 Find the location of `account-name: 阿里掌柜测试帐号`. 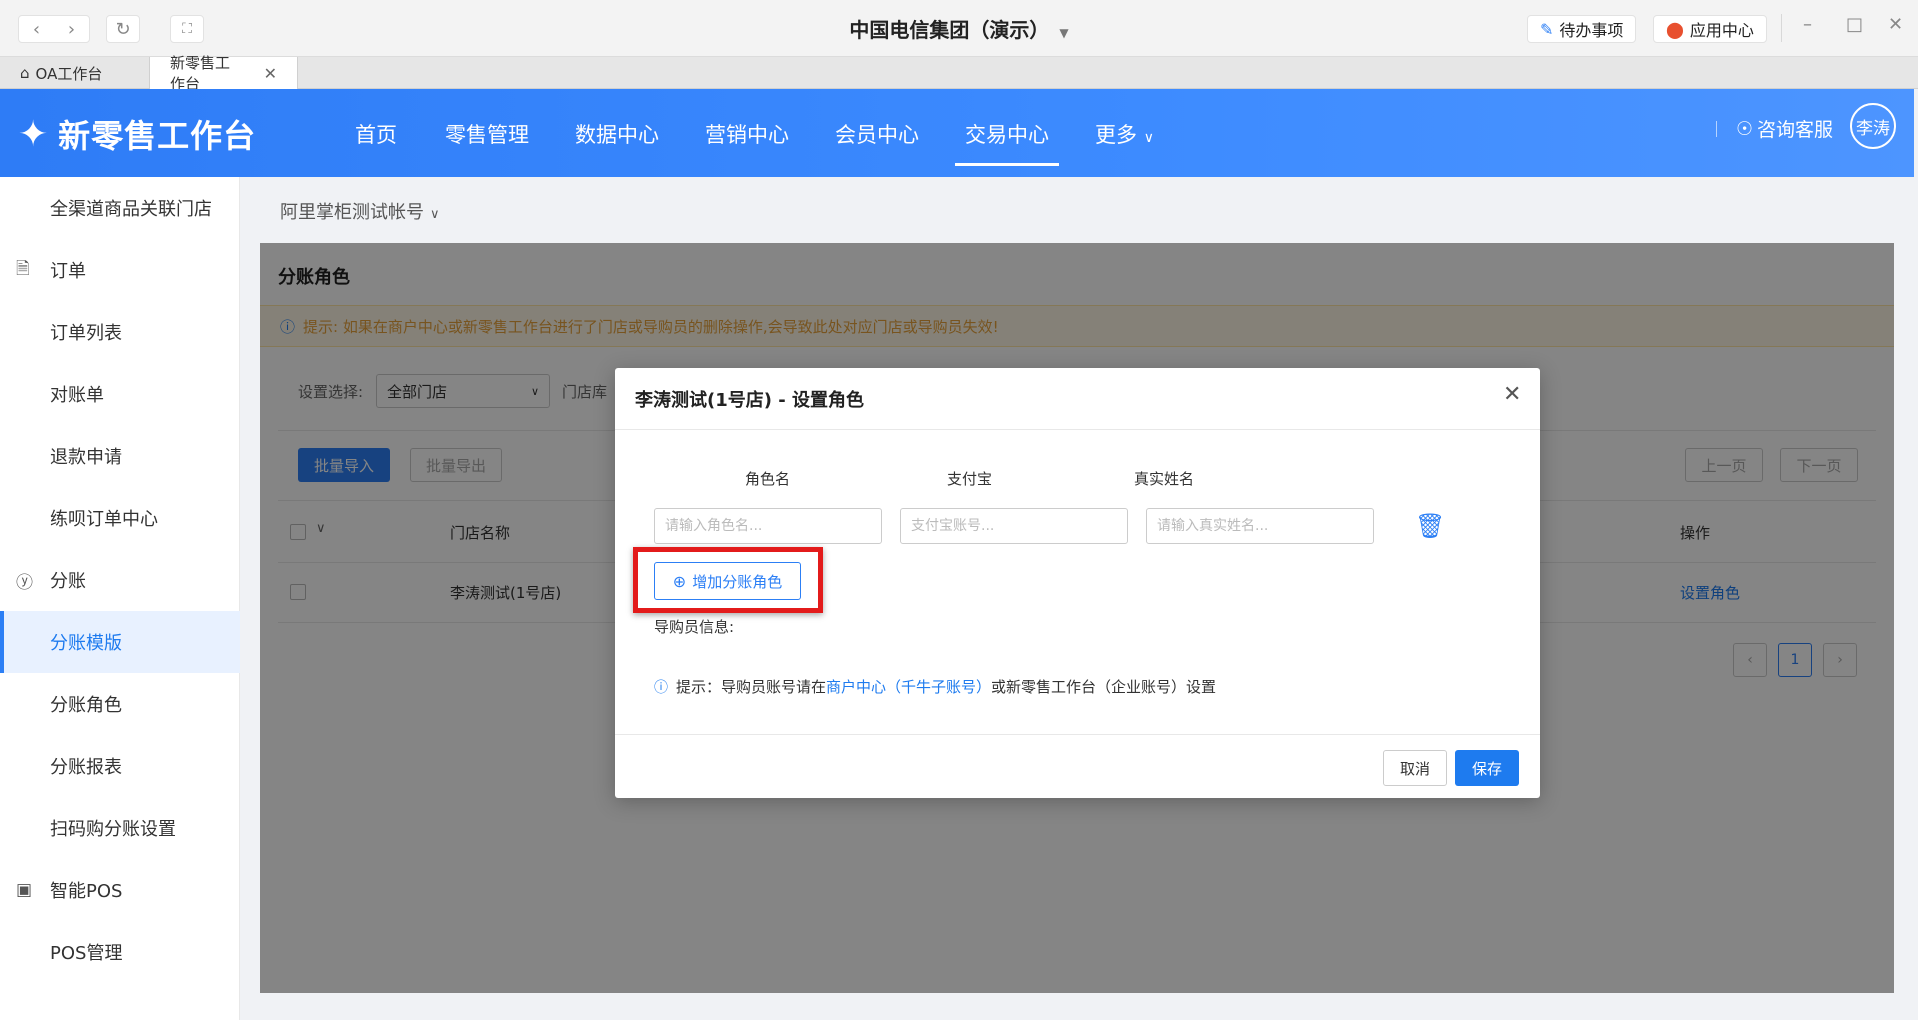

account-name: 阿里掌柜测试帐号 is located at coordinates (352, 212).